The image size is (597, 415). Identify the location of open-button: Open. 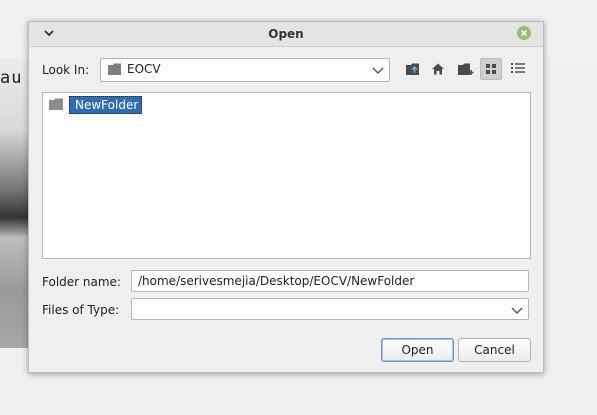
(417, 350).